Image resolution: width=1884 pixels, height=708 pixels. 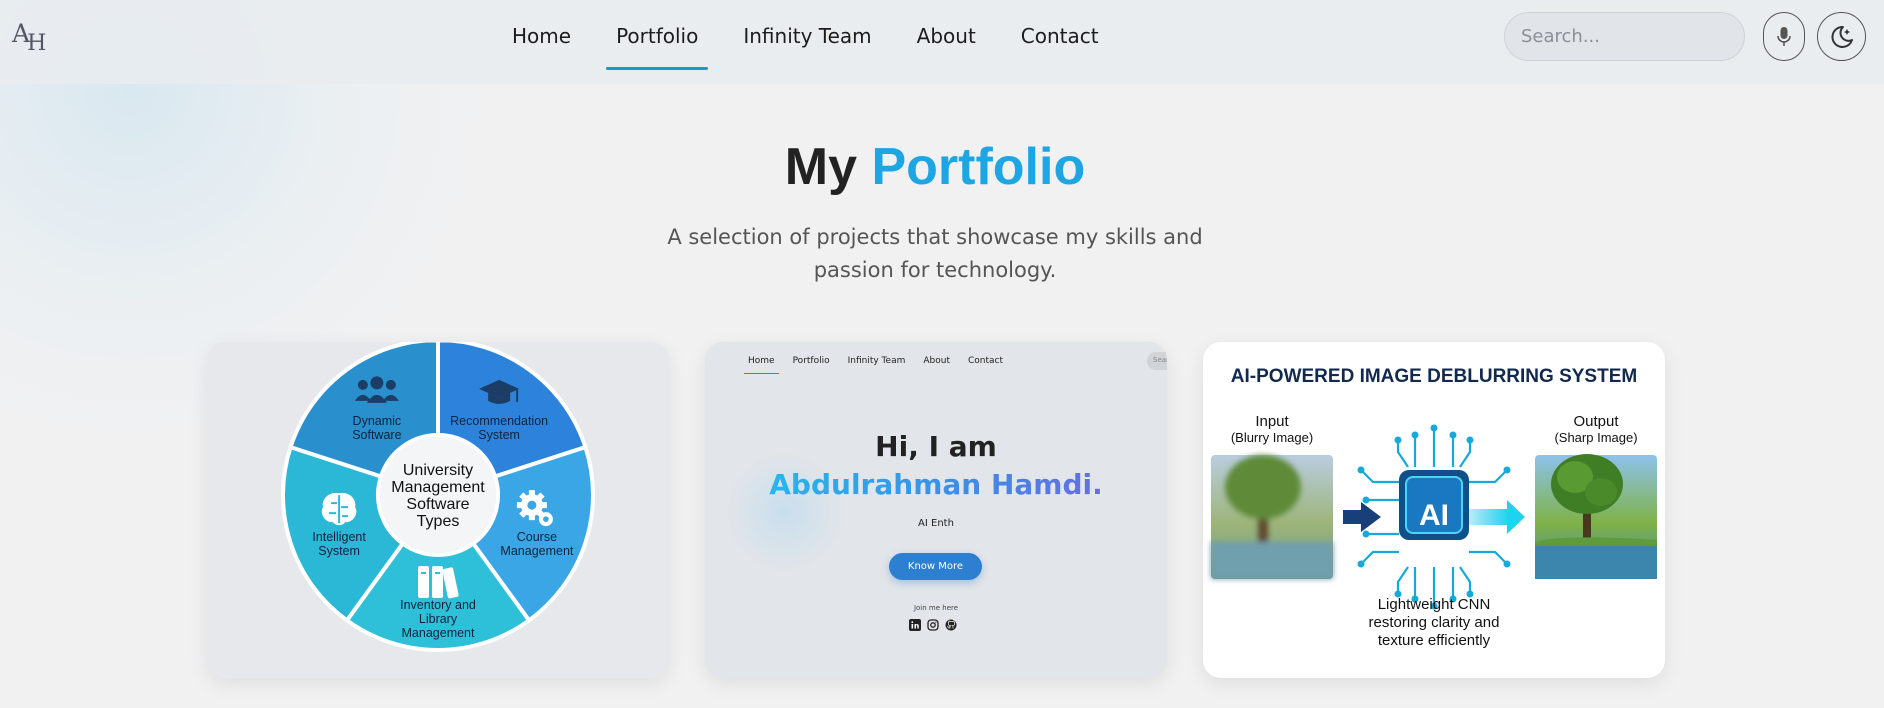 What do you see at coordinates (1272, 517) in the screenshot?
I see `blurry-image` at bounding box center [1272, 517].